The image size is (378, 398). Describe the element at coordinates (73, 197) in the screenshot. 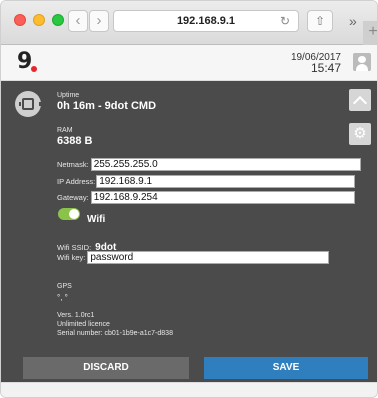

I see `gateway-label: Gateway:` at that location.